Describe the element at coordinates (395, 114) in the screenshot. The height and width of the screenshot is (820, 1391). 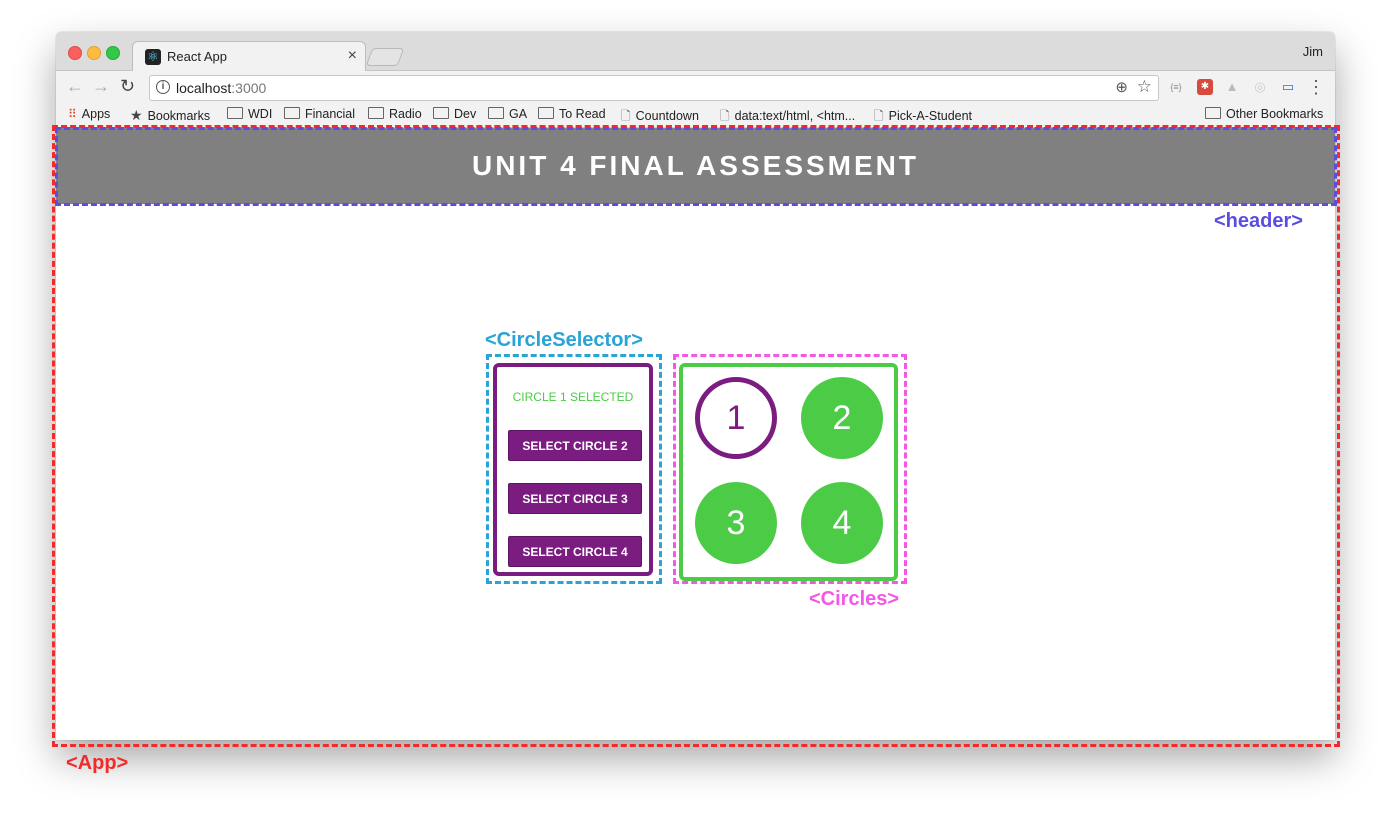
I see `bookmark-radio: Radio` at that location.